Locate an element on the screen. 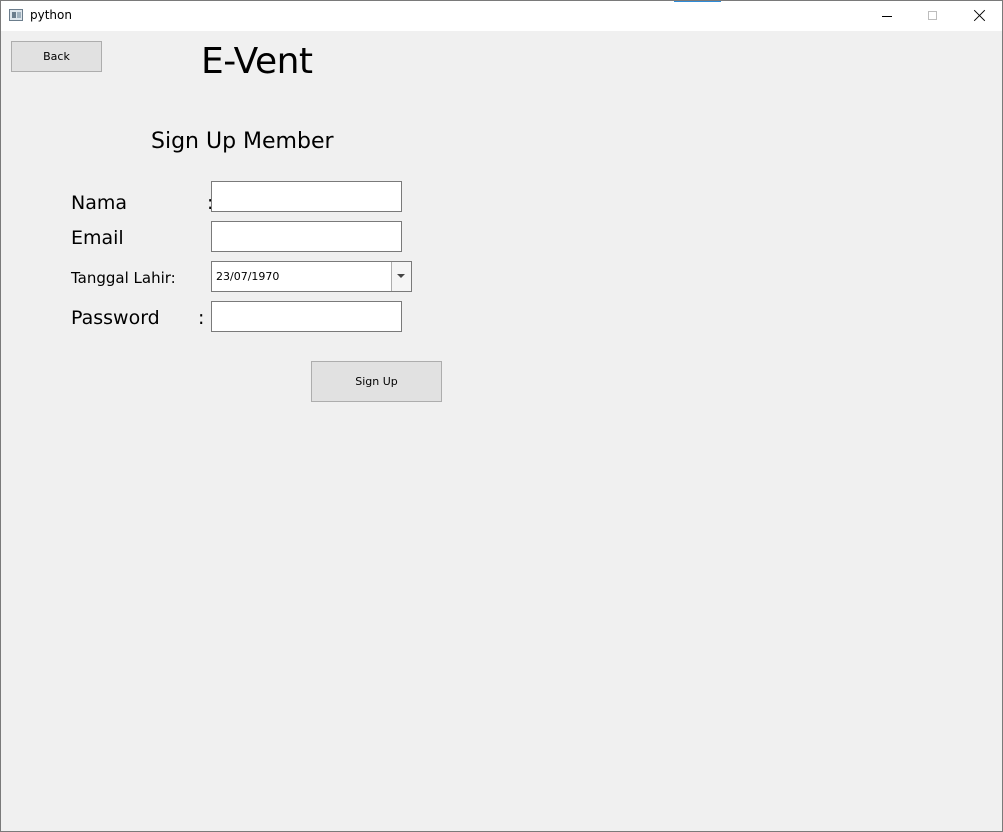 This screenshot has width=1003, height=832. minimize-button is located at coordinates (887, 16).